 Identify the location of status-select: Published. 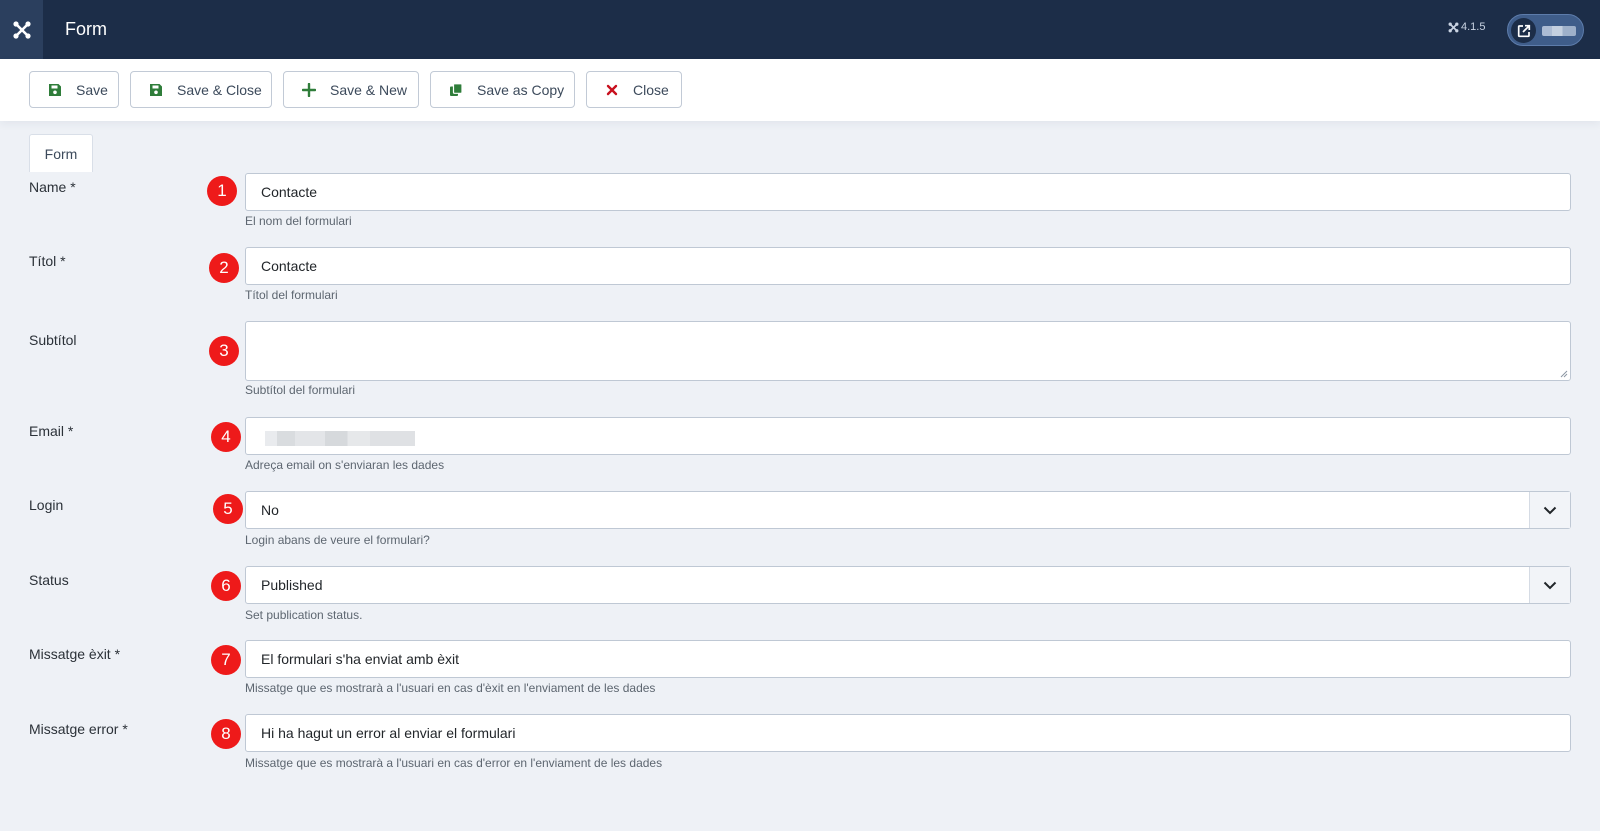
(908, 585).